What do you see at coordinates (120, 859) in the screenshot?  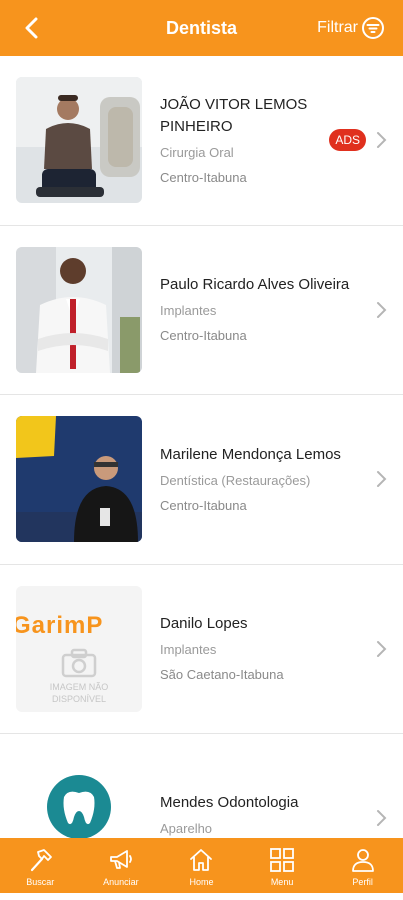 I see `megaphone-icon` at bounding box center [120, 859].